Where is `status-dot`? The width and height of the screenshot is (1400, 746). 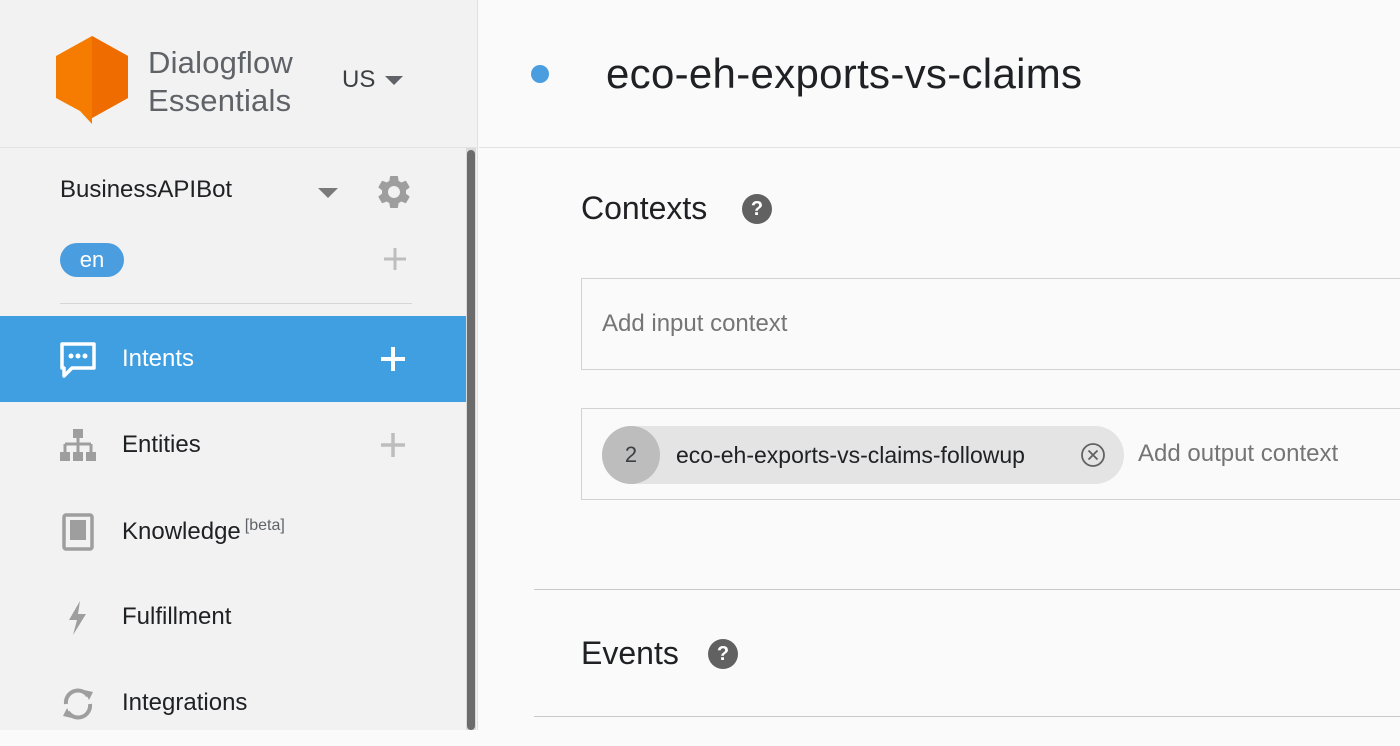
status-dot is located at coordinates (540, 74).